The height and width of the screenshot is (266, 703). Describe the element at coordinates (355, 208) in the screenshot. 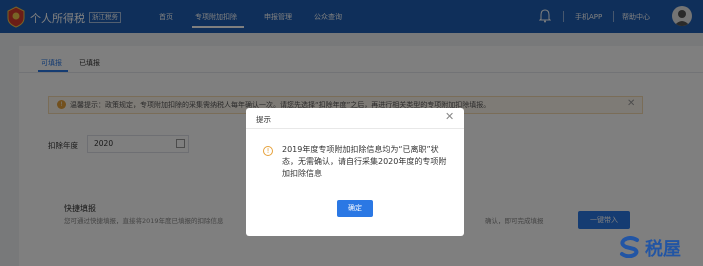

I see `ok-button: 确定` at that location.